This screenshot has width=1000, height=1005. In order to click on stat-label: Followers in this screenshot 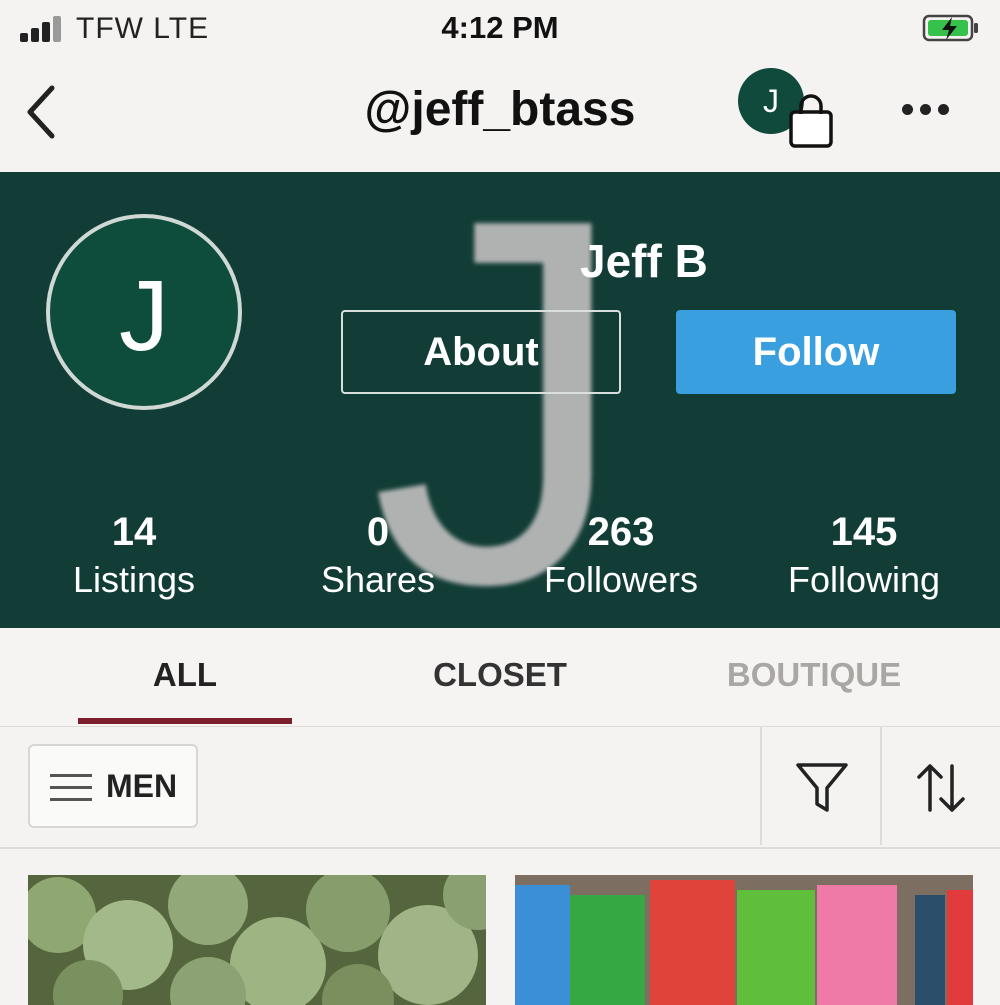, I will do `click(621, 579)`.